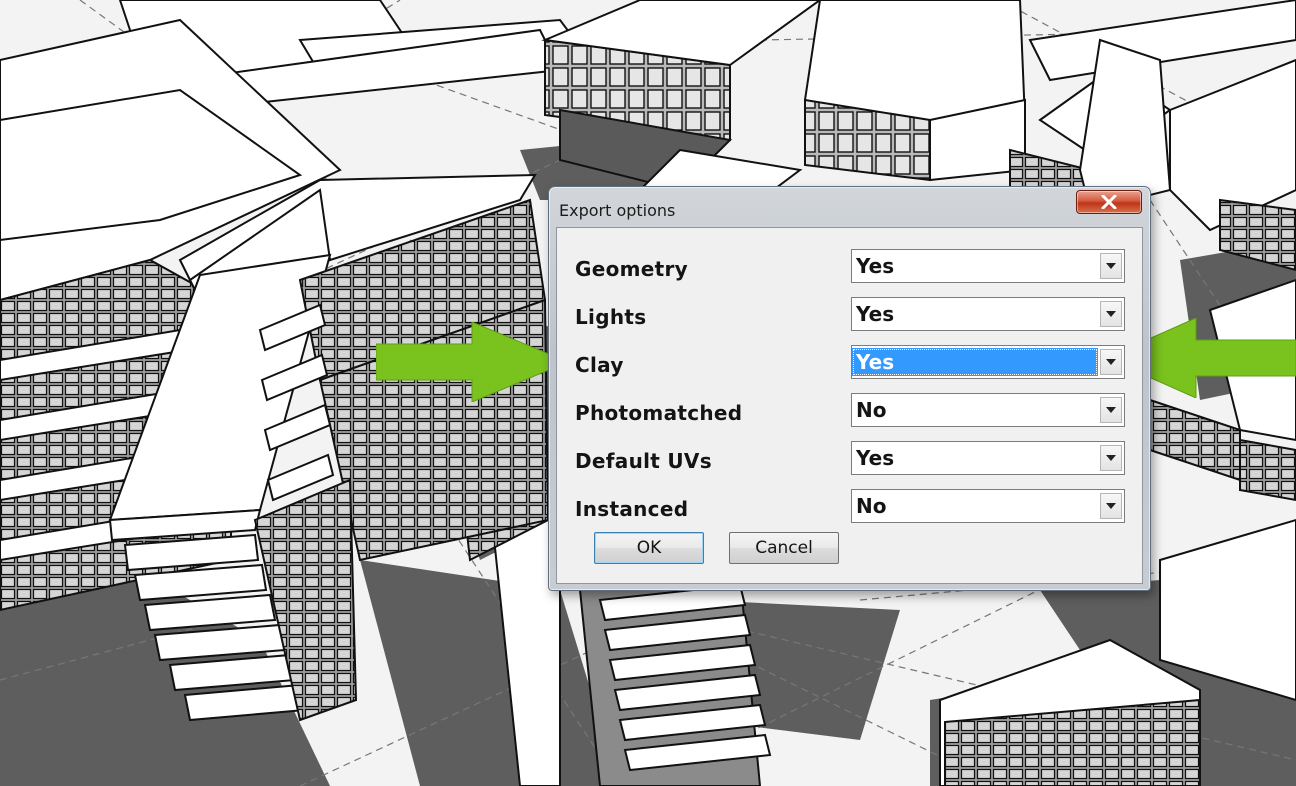  Describe the element at coordinates (988, 314) in the screenshot. I see `lights-select: Yes` at that location.